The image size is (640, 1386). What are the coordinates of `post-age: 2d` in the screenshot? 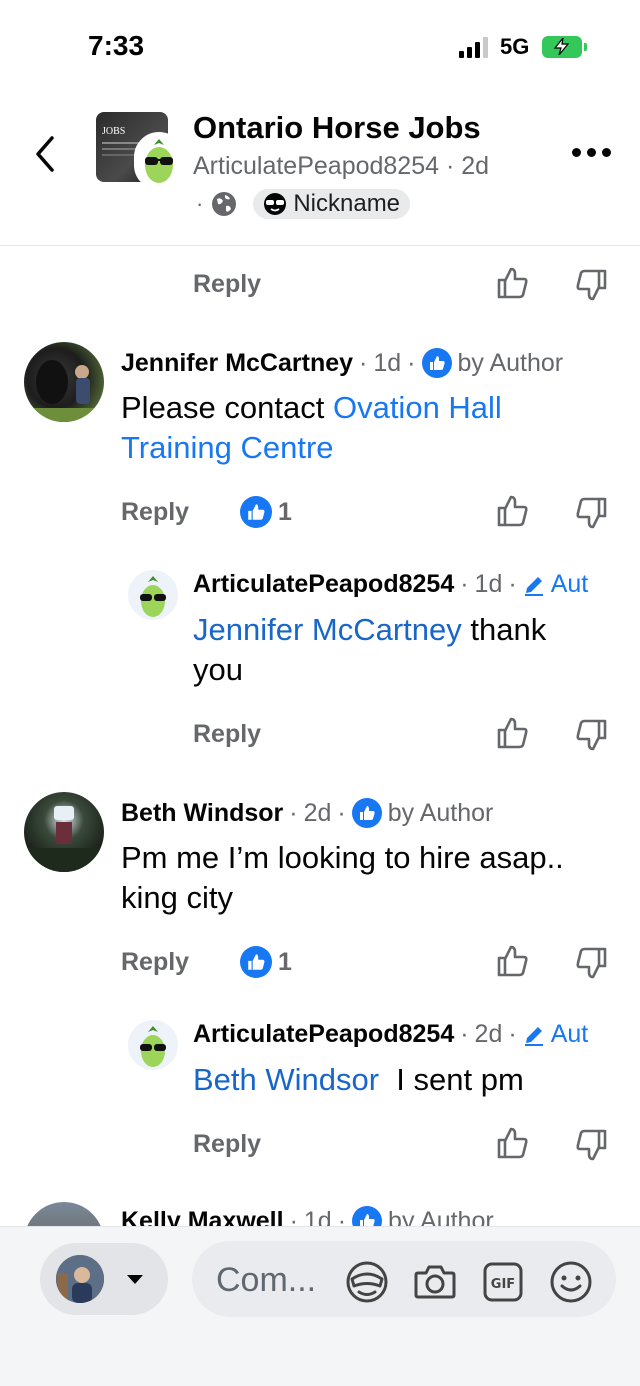 It's located at (475, 166).